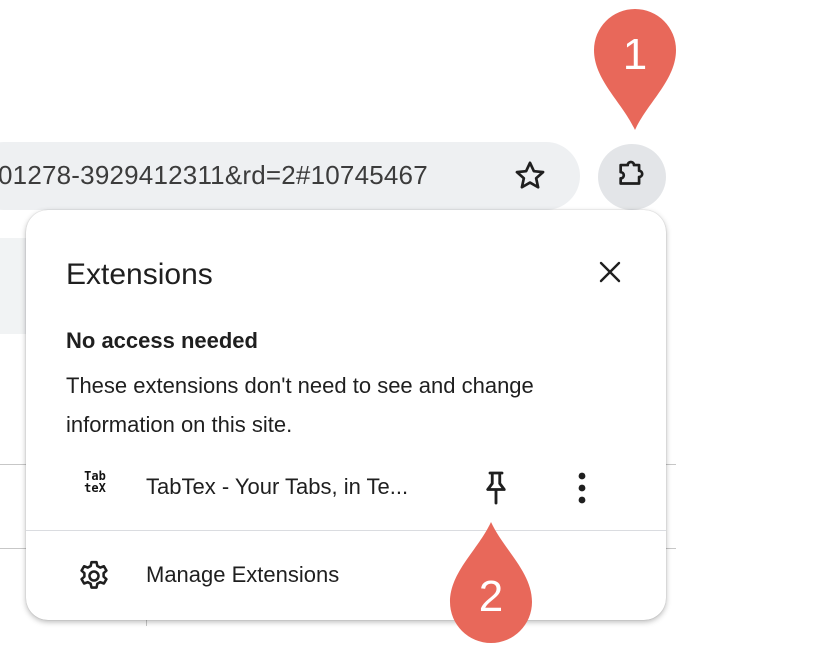 Image resolution: width=832 pixels, height=654 pixels. Describe the element at coordinates (94, 576) in the screenshot. I see `gear-icon` at that location.